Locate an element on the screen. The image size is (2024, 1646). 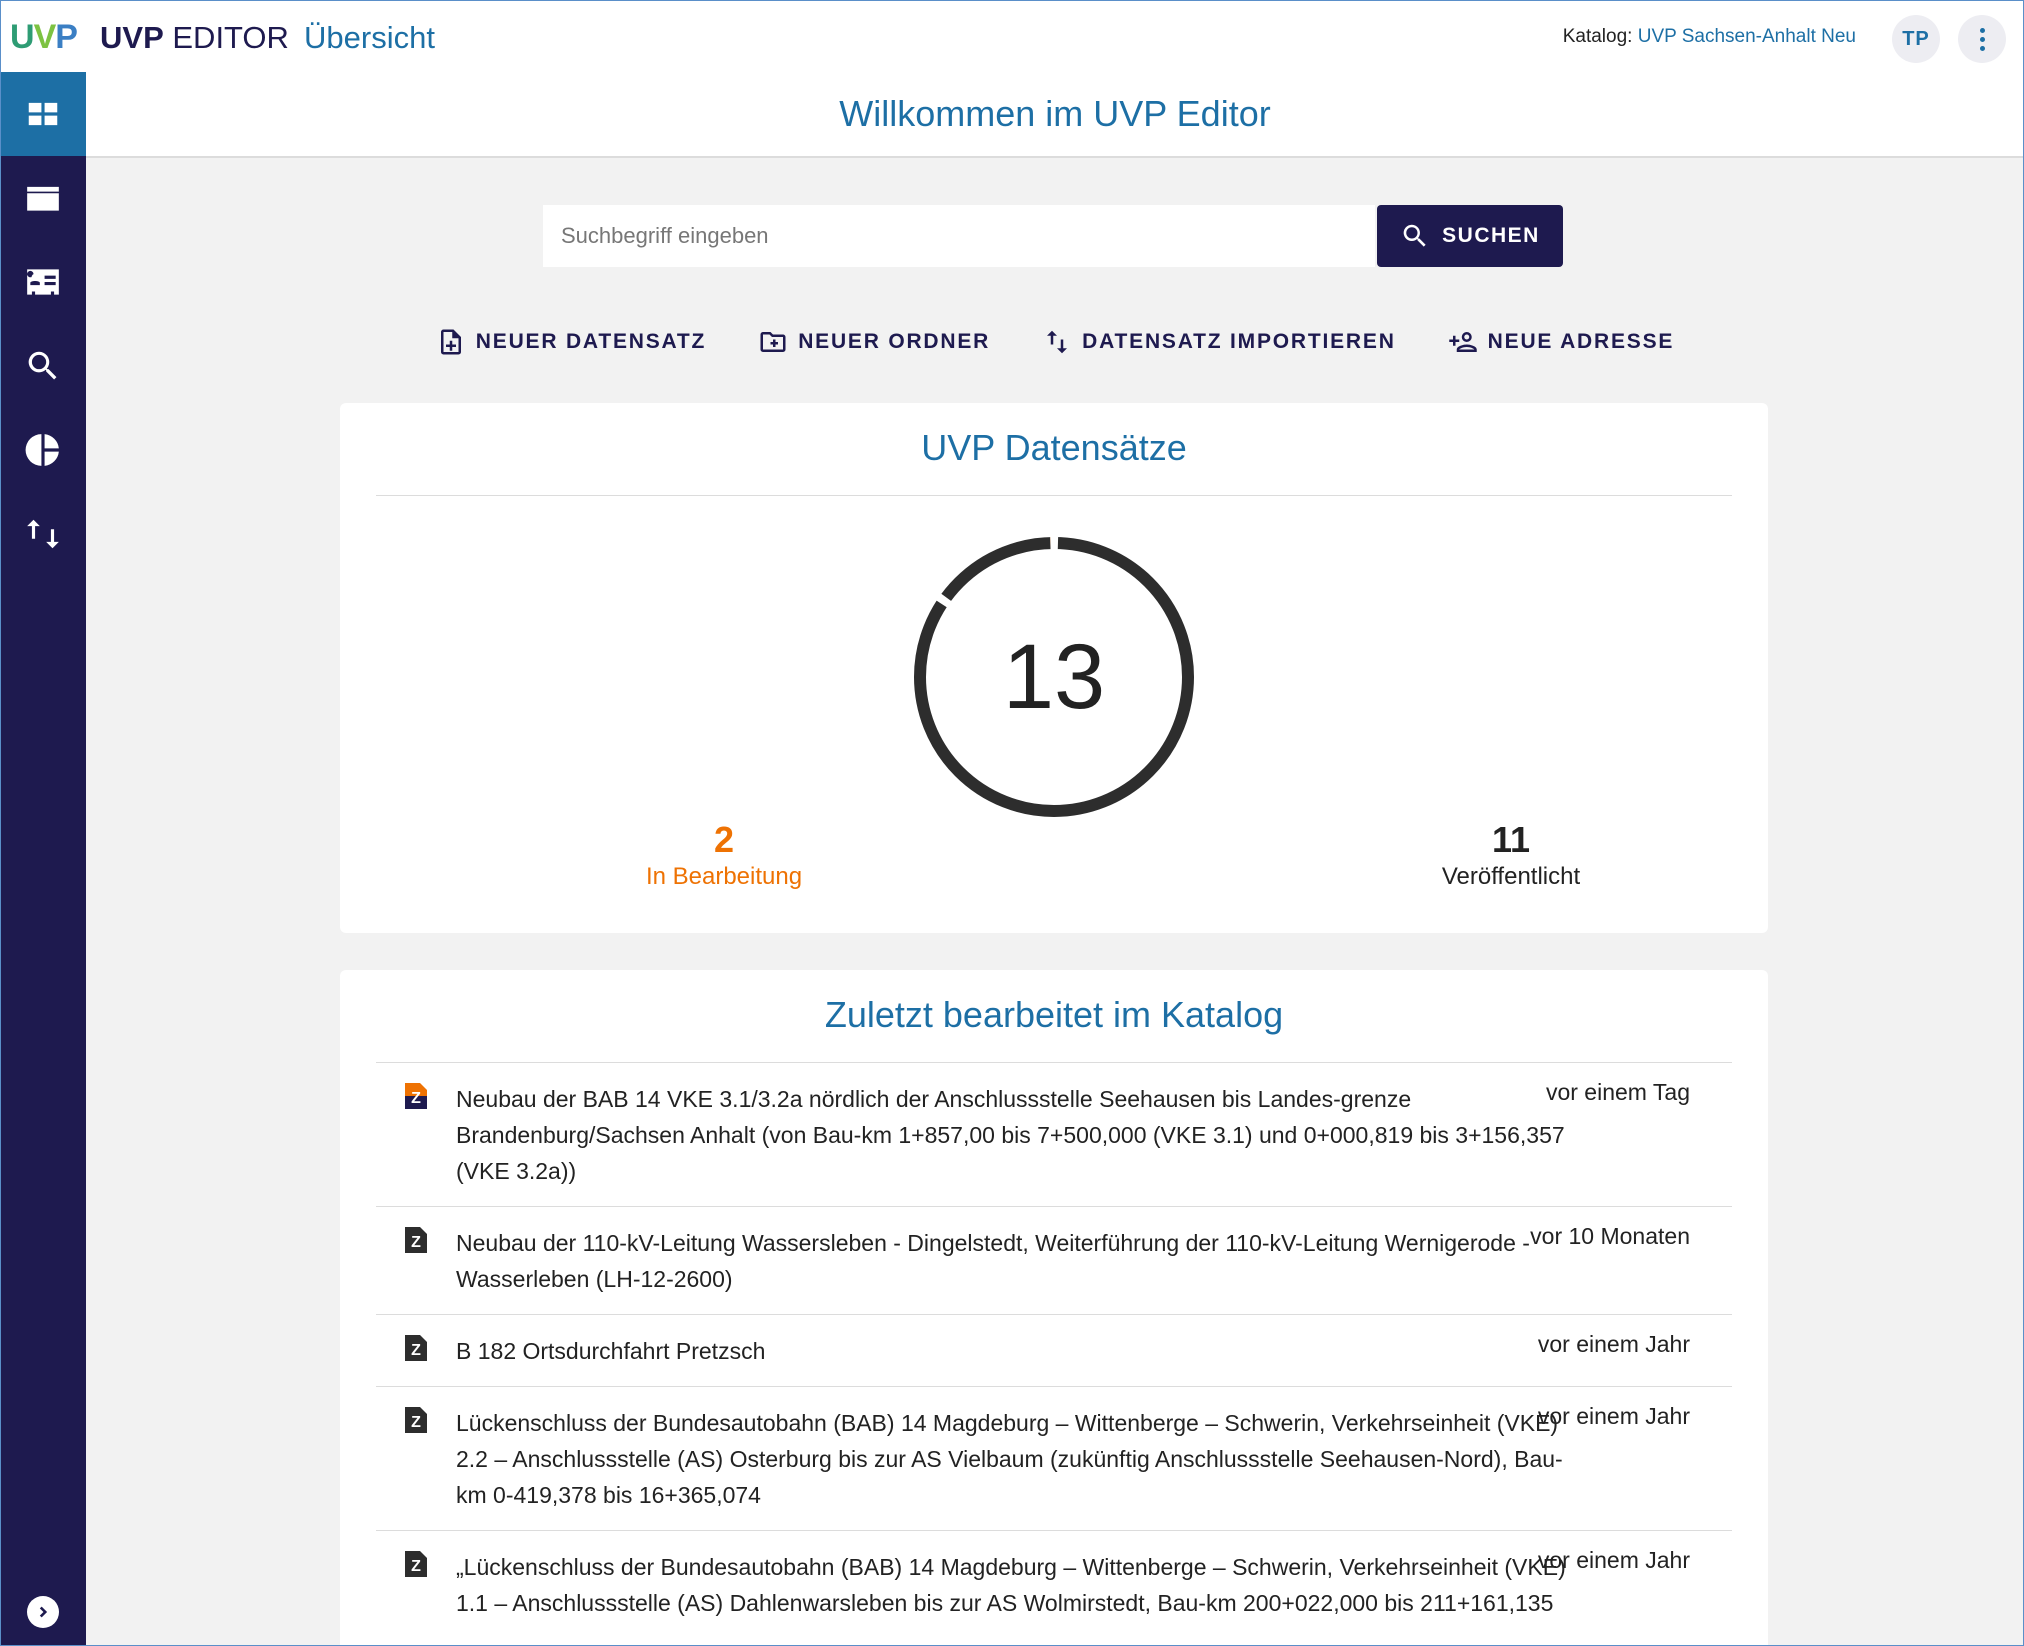
dashboard-icon is located at coordinates (43, 114).